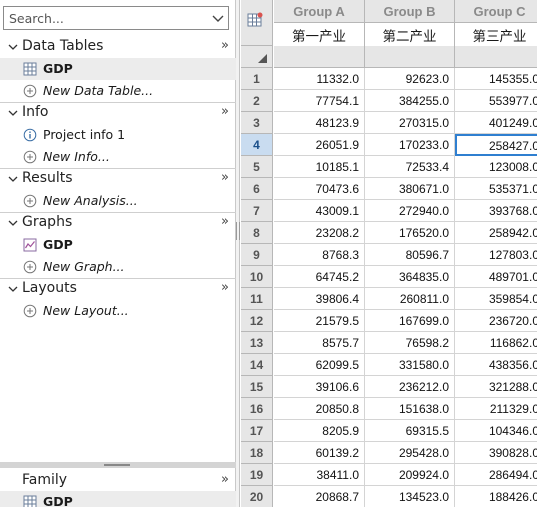 Image resolution: width=537 pixels, height=507 pixels. Describe the element at coordinates (410, 387) in the screenshot. I see `table-cell: 236212.0` at that location.